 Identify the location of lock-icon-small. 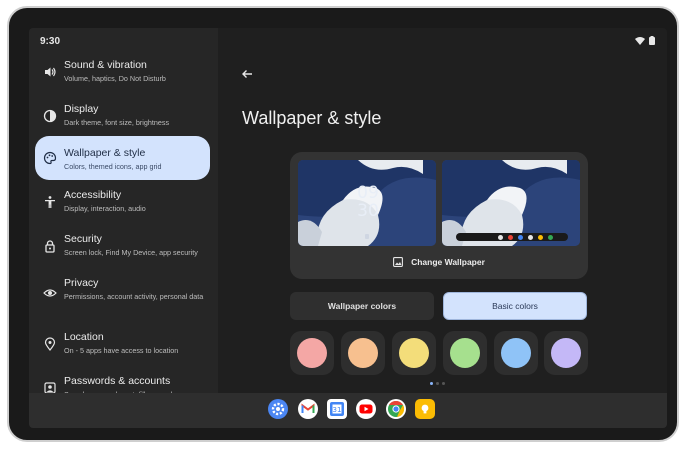
(367, 236).